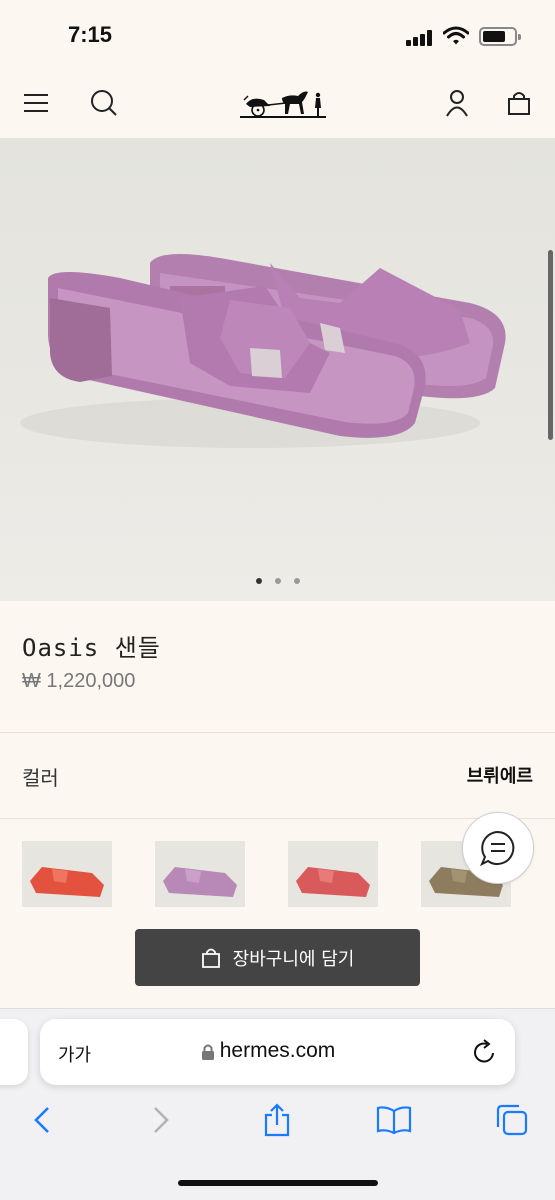 The width and height of the screenshot is (555, 1200). Describe the element at coordinates (263, 351) in the screenshot. I see `product-image` at that location.